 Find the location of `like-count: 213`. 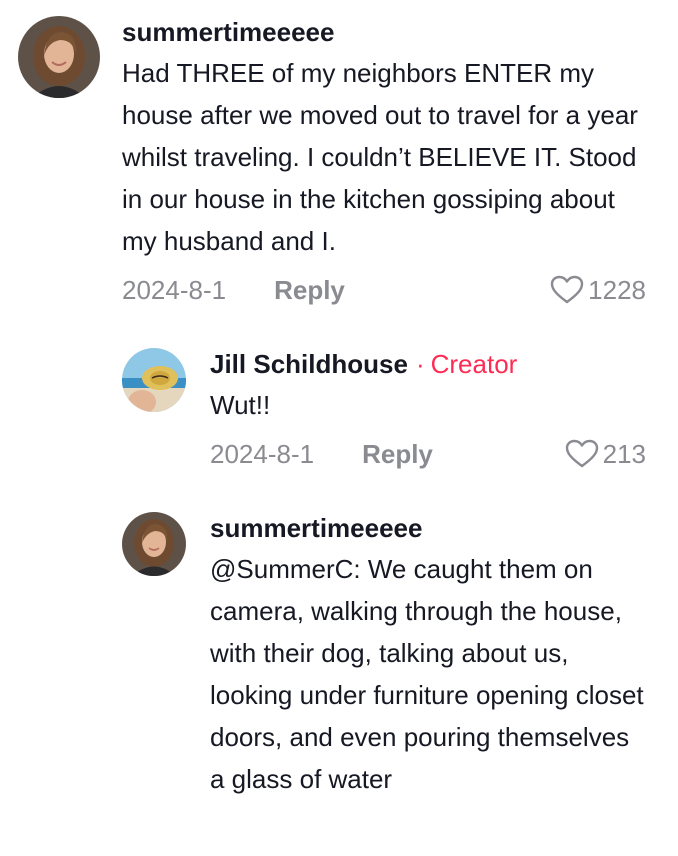

like-count: 213 is located at coordinates (624, 454).